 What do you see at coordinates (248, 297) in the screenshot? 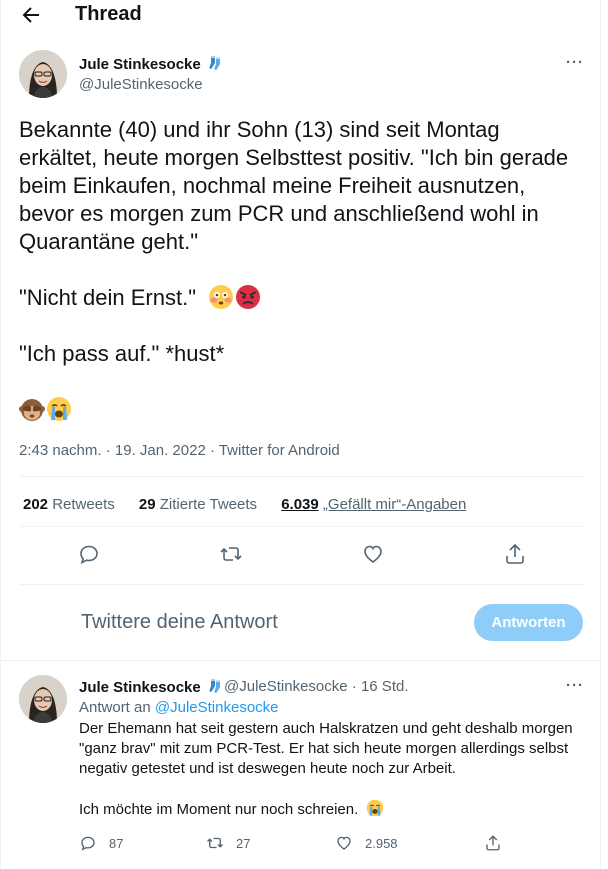
I see `angry-face-emoji-icon` at bounding box center [248, 297].